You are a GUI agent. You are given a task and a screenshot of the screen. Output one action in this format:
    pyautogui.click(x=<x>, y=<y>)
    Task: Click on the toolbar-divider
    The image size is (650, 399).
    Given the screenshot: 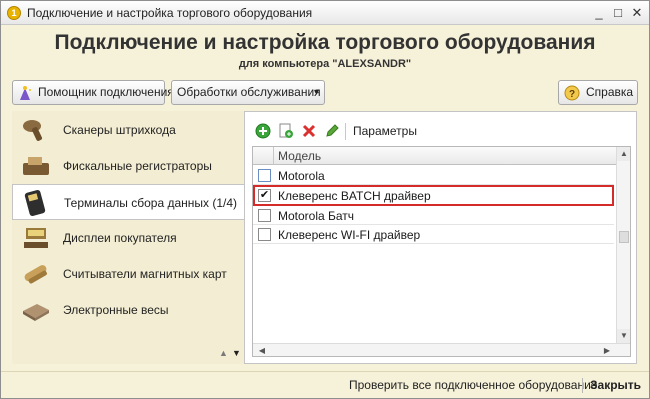 What is the action you would take?
    pyautogui.click(x=345, y=131)
    